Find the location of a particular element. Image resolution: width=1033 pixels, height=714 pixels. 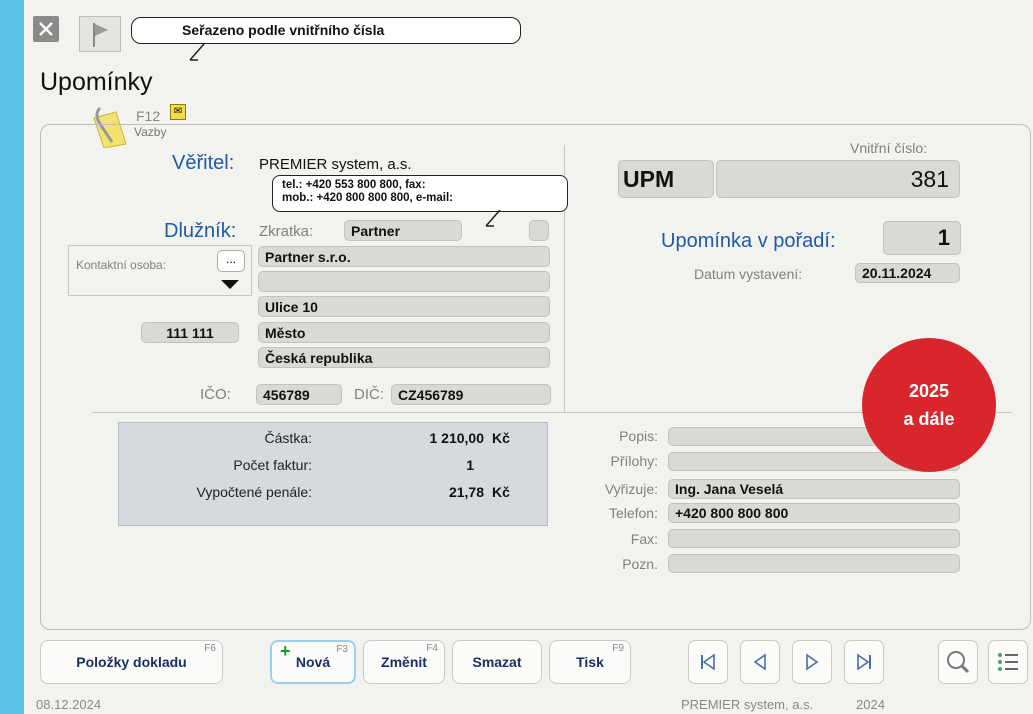

penalty-label: Vypočtené penále: is located at coordinates (254, 492).